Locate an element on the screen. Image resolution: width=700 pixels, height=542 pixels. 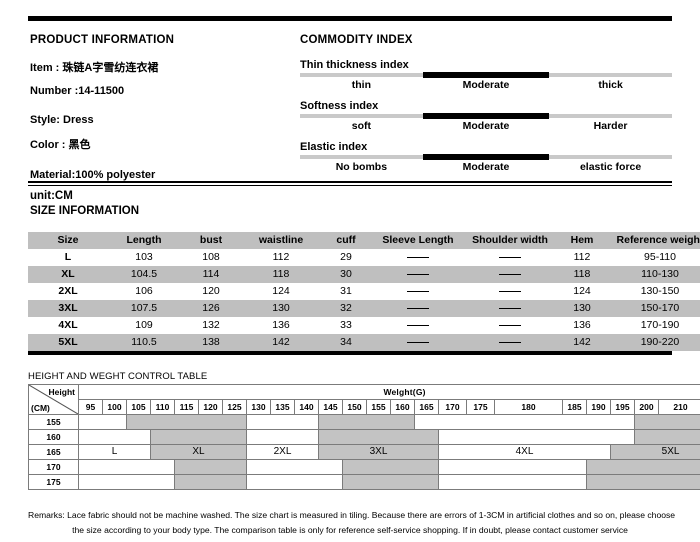
measure-cell: 114 is located at coordinates (211, 274).